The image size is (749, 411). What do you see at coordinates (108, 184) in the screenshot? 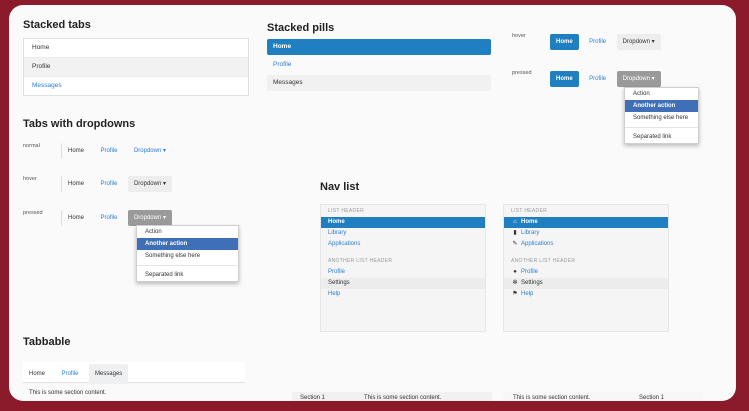
I see `tab-profile-hover: Profile` at bounding box center [108, 184].